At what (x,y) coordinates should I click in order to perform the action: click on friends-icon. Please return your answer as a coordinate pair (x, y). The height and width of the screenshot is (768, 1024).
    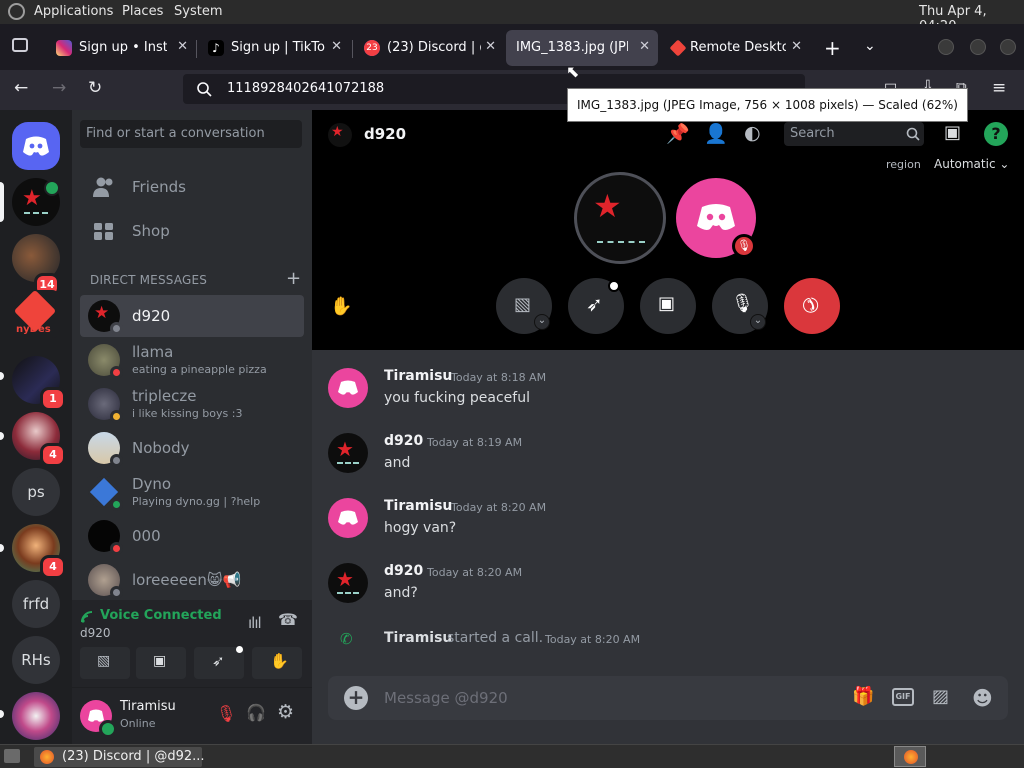
    Looking at the image, I should click on (103, 187).